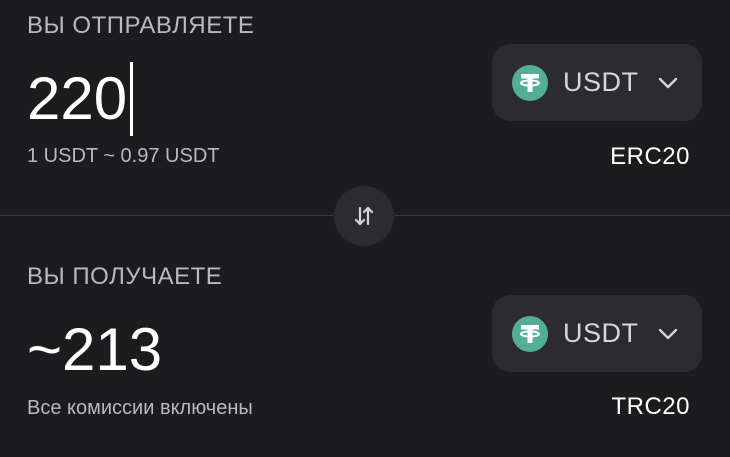  I want to click on receive-amount: ~213, so click(94, 350).